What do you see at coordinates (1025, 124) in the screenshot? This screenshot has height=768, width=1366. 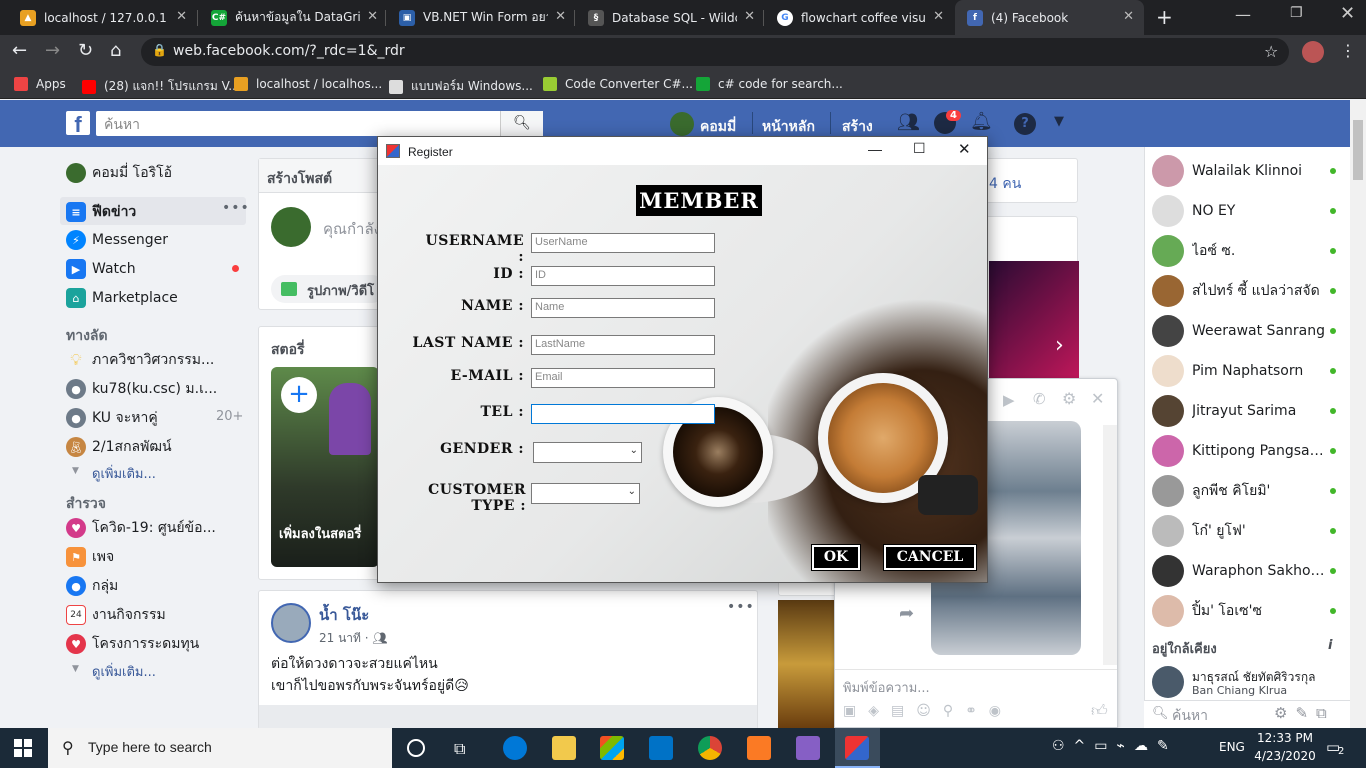 I see `help-icon: ?` at bounding box center [1025, 124].